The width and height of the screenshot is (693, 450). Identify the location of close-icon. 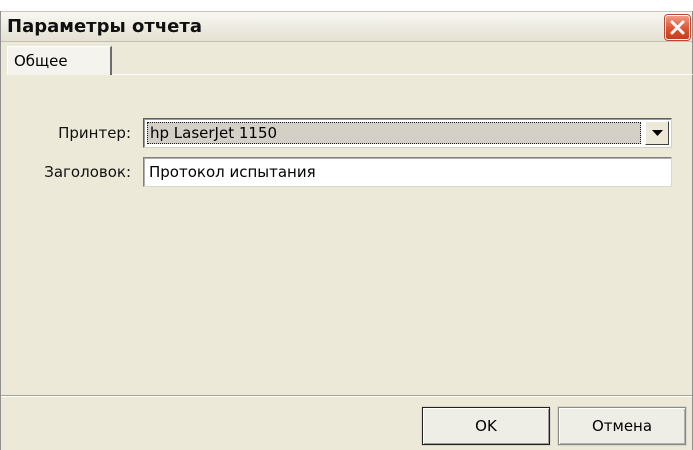
(677, 27).